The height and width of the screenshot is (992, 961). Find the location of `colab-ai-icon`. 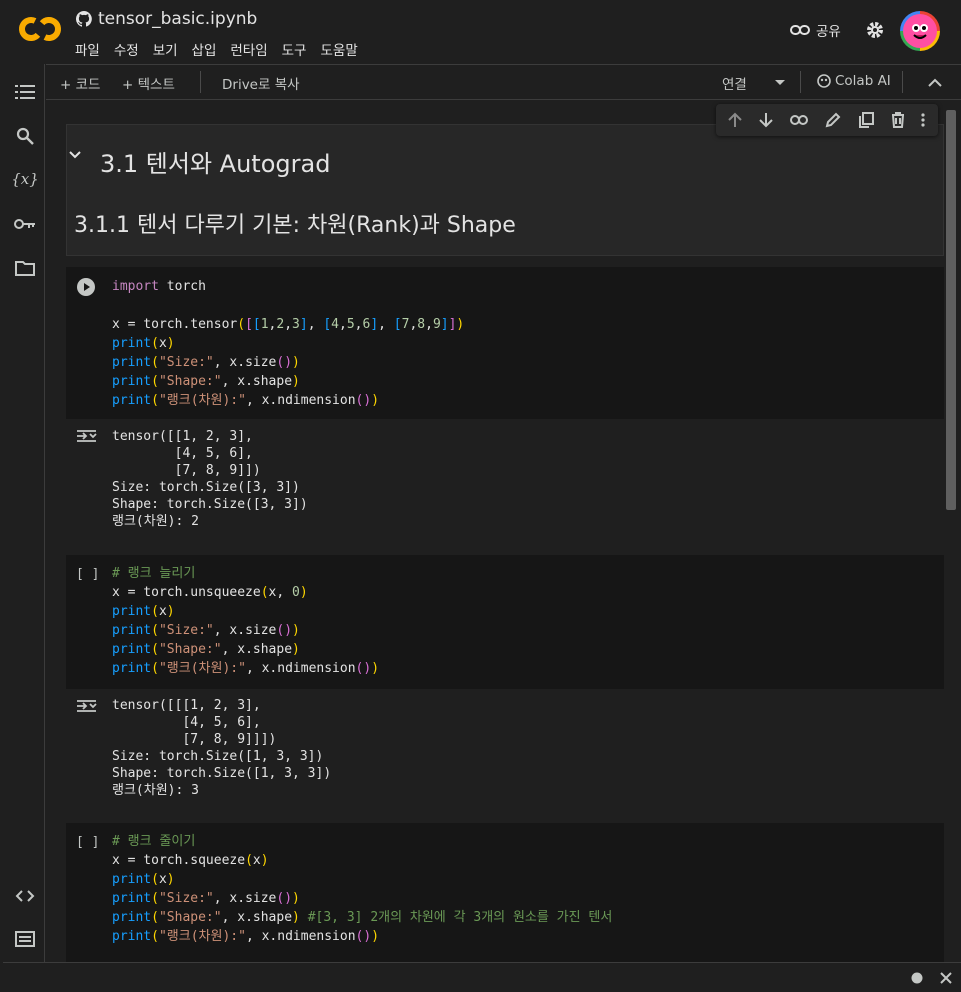

colab-ai-icon is located at coordinates (824, 81).